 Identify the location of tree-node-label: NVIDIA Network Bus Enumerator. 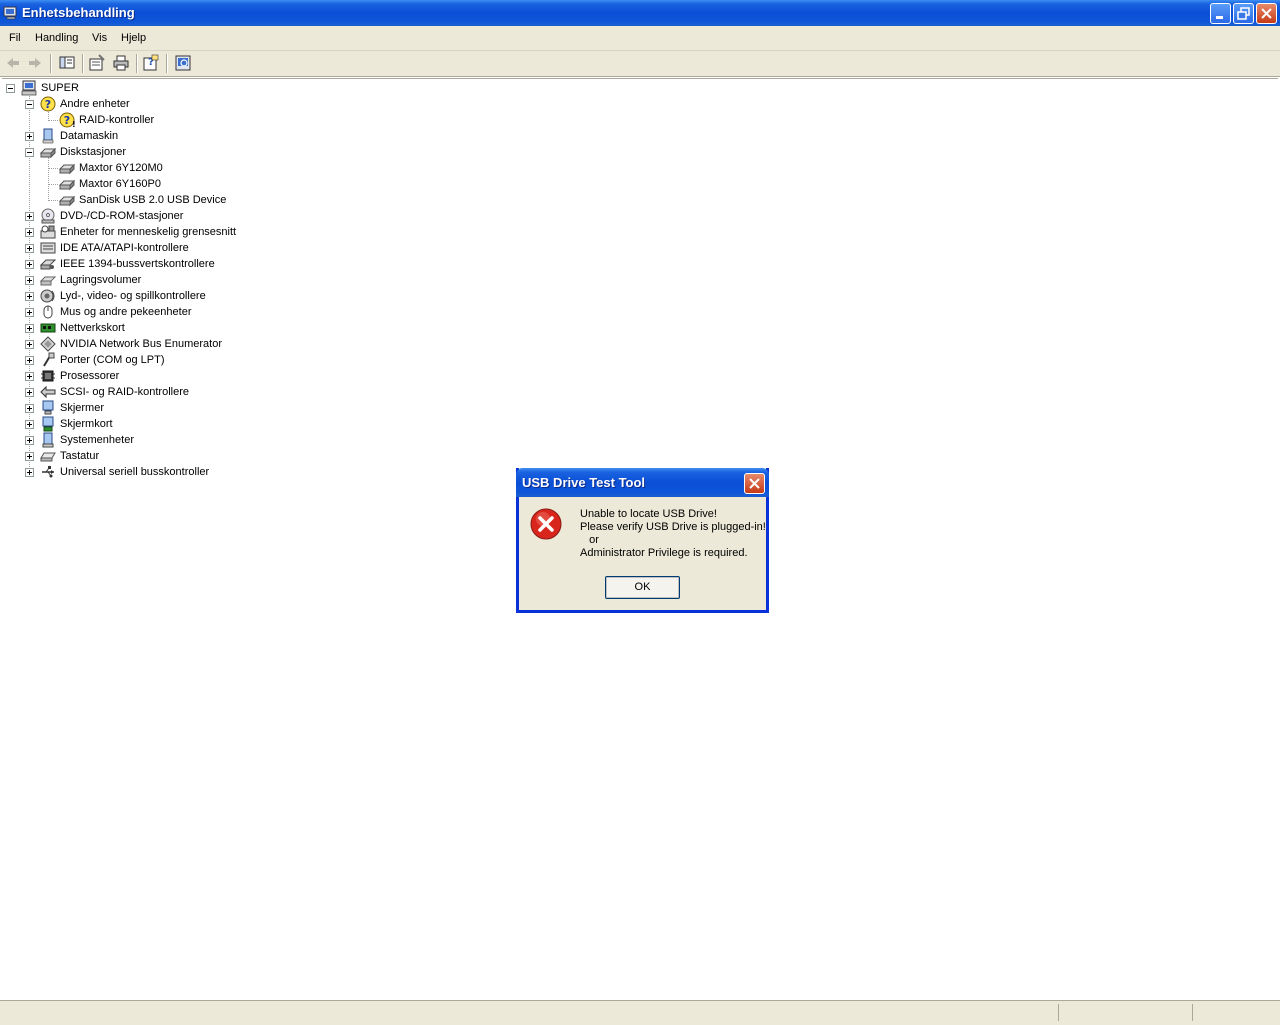
(141, 344).